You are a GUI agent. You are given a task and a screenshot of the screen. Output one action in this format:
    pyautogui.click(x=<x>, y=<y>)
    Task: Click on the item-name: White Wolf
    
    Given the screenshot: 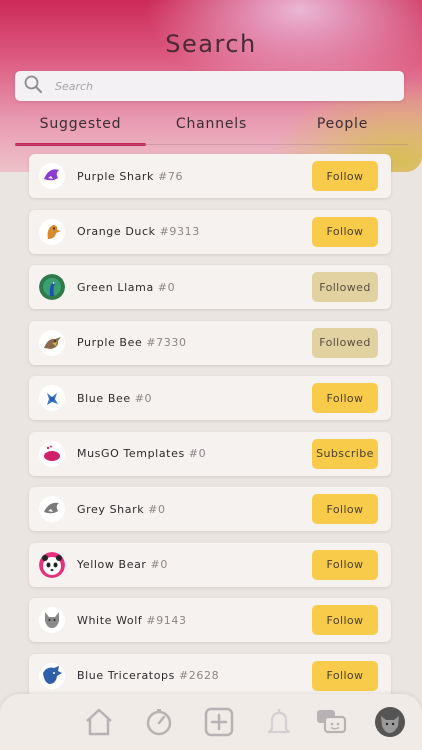 What is the action you would take?
    pyautogui.click(x=110, y=620)
    